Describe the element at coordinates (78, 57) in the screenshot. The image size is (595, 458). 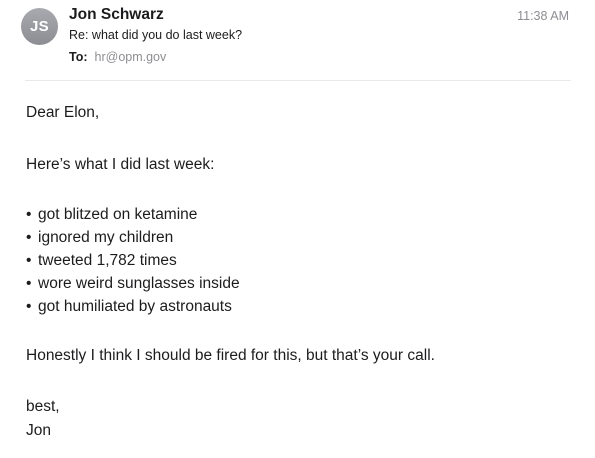
I see `to-label: To:` at that location.